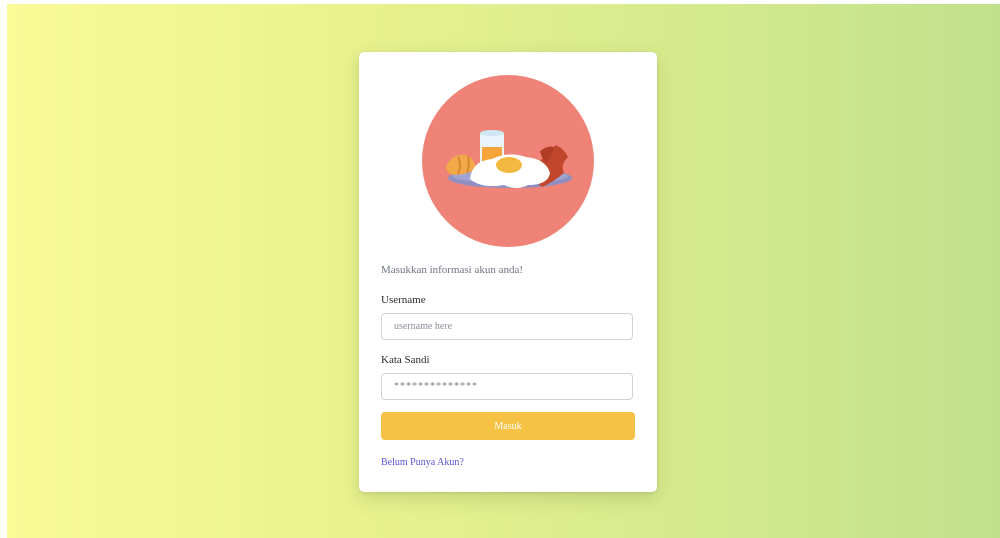  I want to click on intro-text: Masukkan informasi akun anda!, so click(452, 270).